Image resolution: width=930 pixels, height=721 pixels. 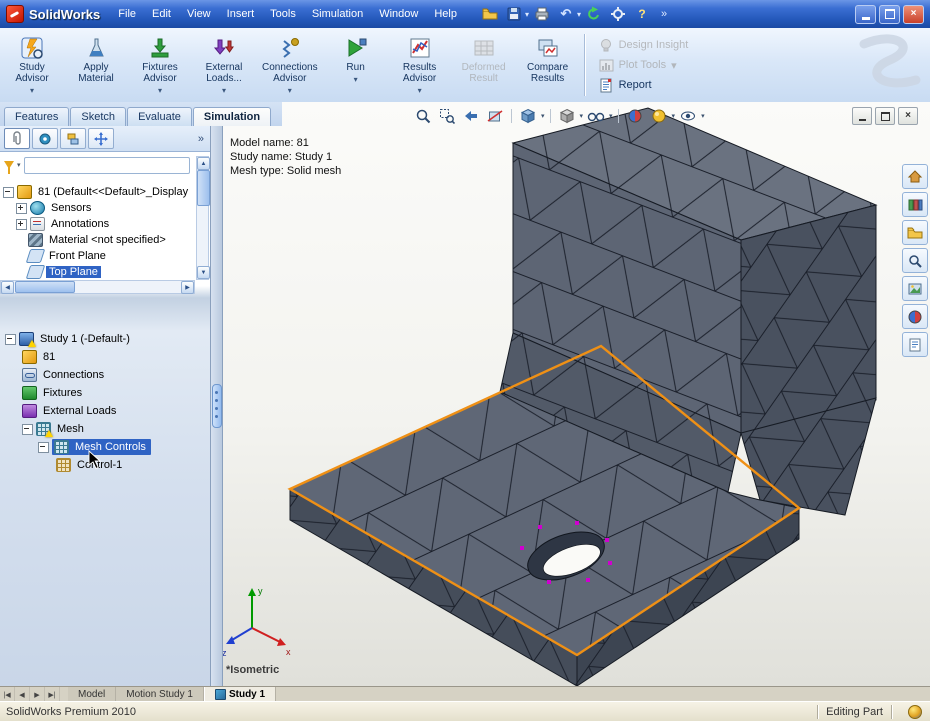 I want to click on appearances-scenes-button, so click(x=915, y=316).